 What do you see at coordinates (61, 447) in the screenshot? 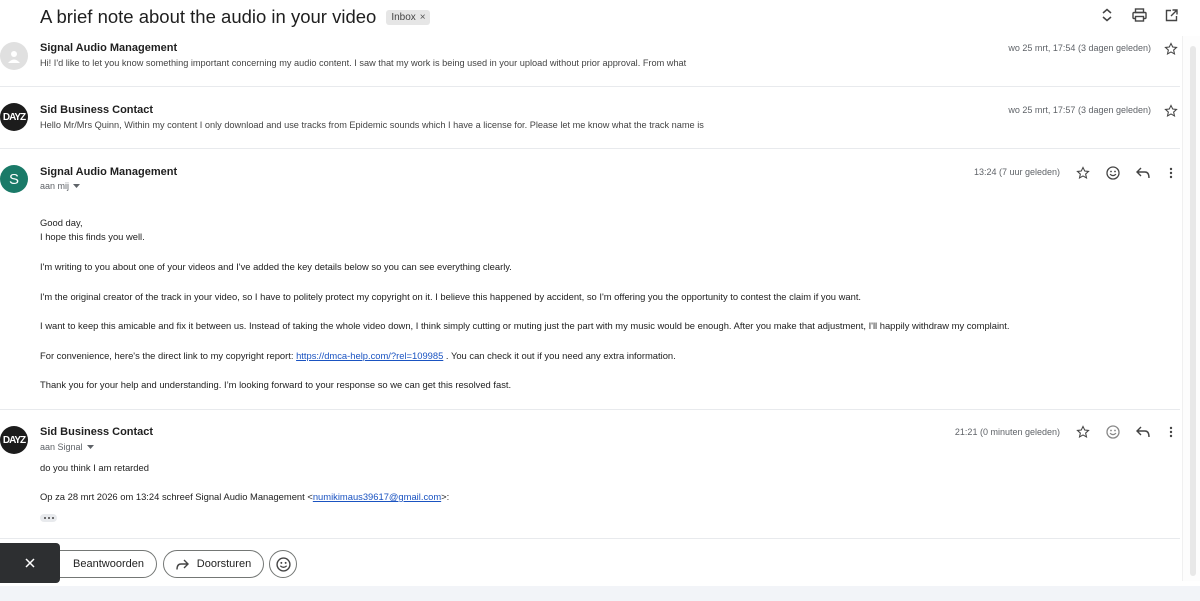
I see `recipient-label: aan Signal` at bounding box center [61, 447].